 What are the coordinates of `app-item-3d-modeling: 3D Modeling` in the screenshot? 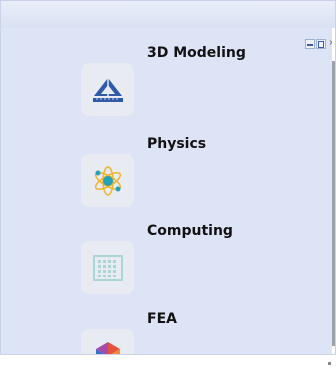 It's located at (206, 80).